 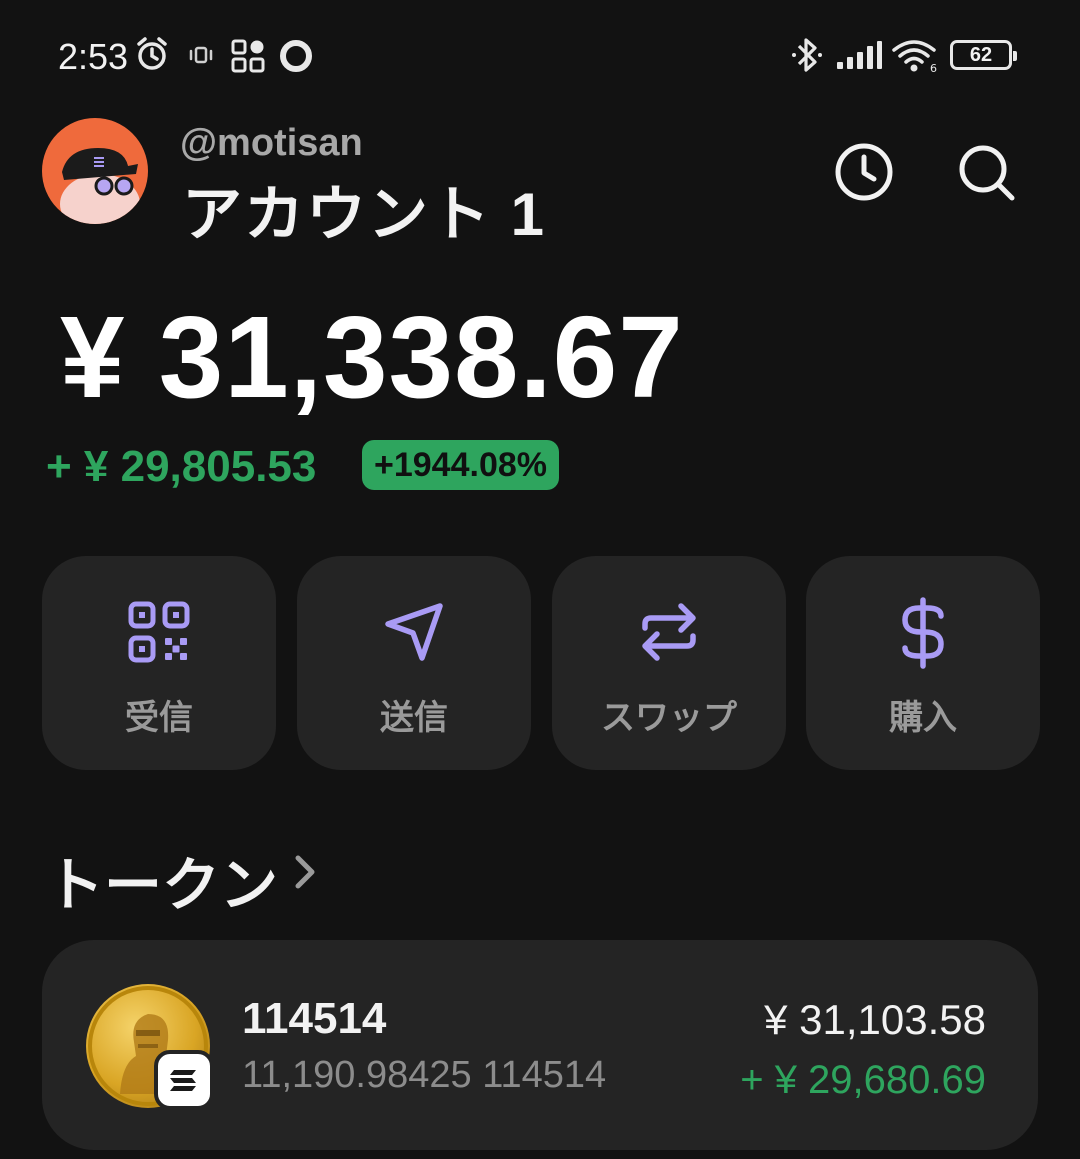 I want to click on avatar, so click(x=95, y=171).